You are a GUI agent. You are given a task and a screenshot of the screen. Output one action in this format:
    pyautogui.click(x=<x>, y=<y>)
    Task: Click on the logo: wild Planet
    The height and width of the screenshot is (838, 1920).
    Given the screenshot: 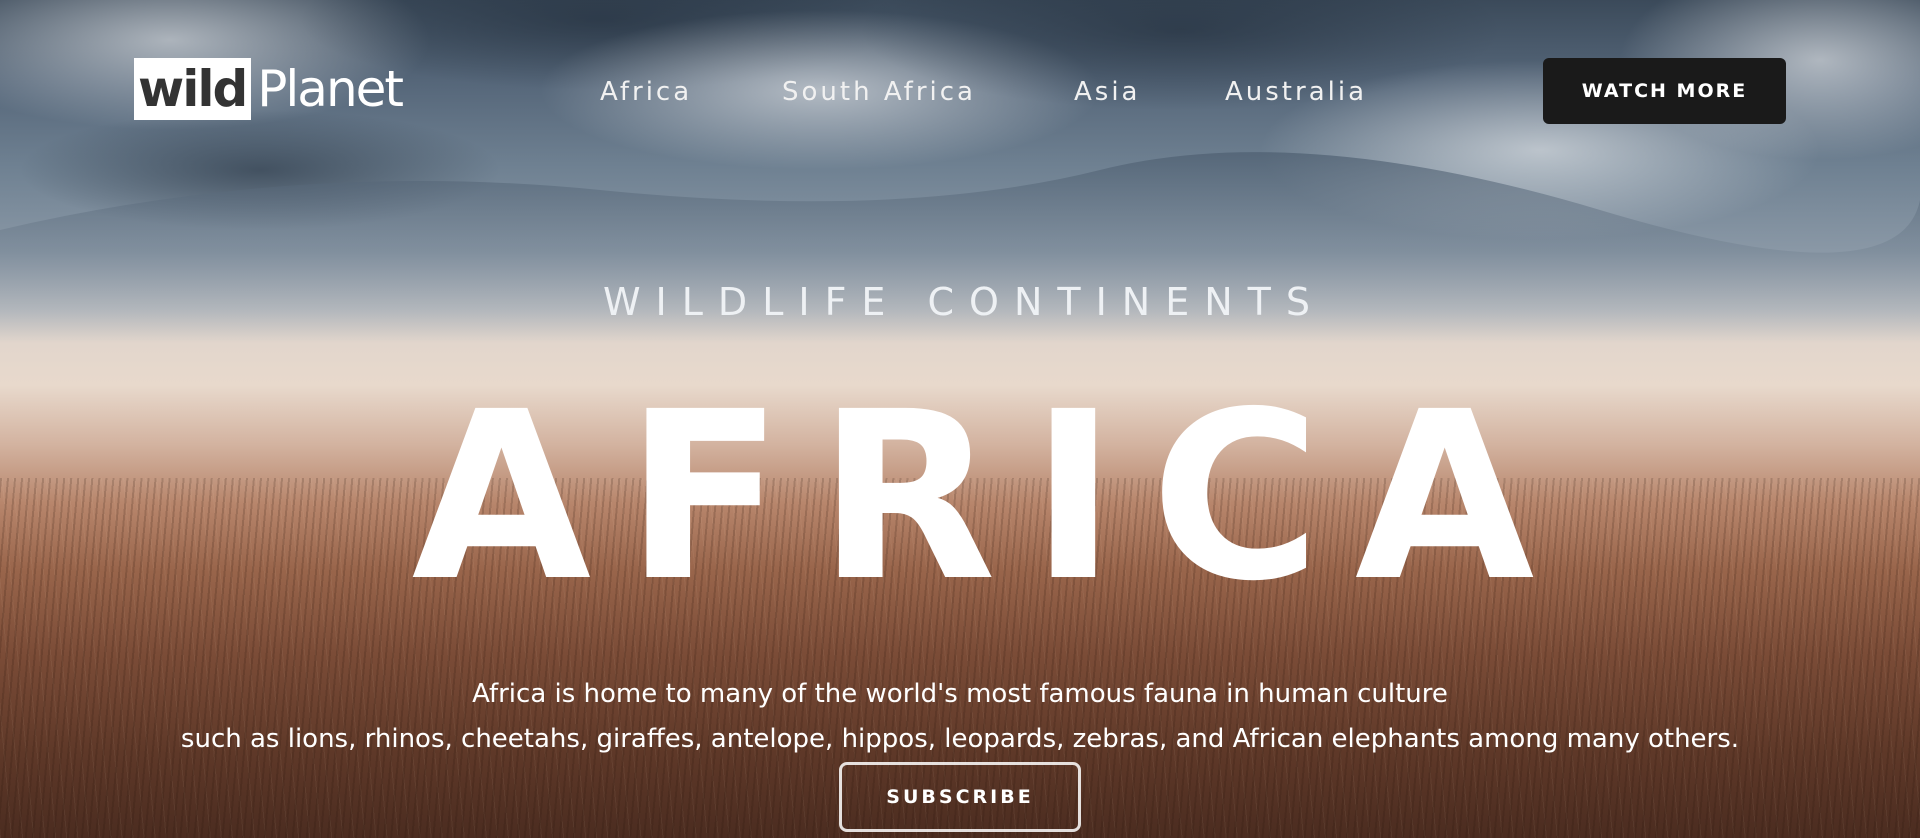 What is the action you would take?
    pyautogui.click(x=269, y=89)
    